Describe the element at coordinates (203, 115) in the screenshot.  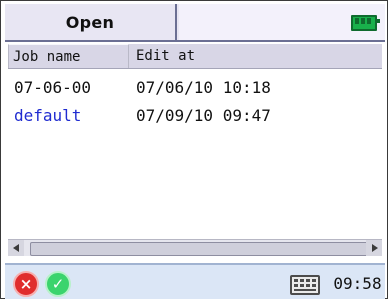
I see `edit-time-cell: 07/09/10 09:47` at that location.